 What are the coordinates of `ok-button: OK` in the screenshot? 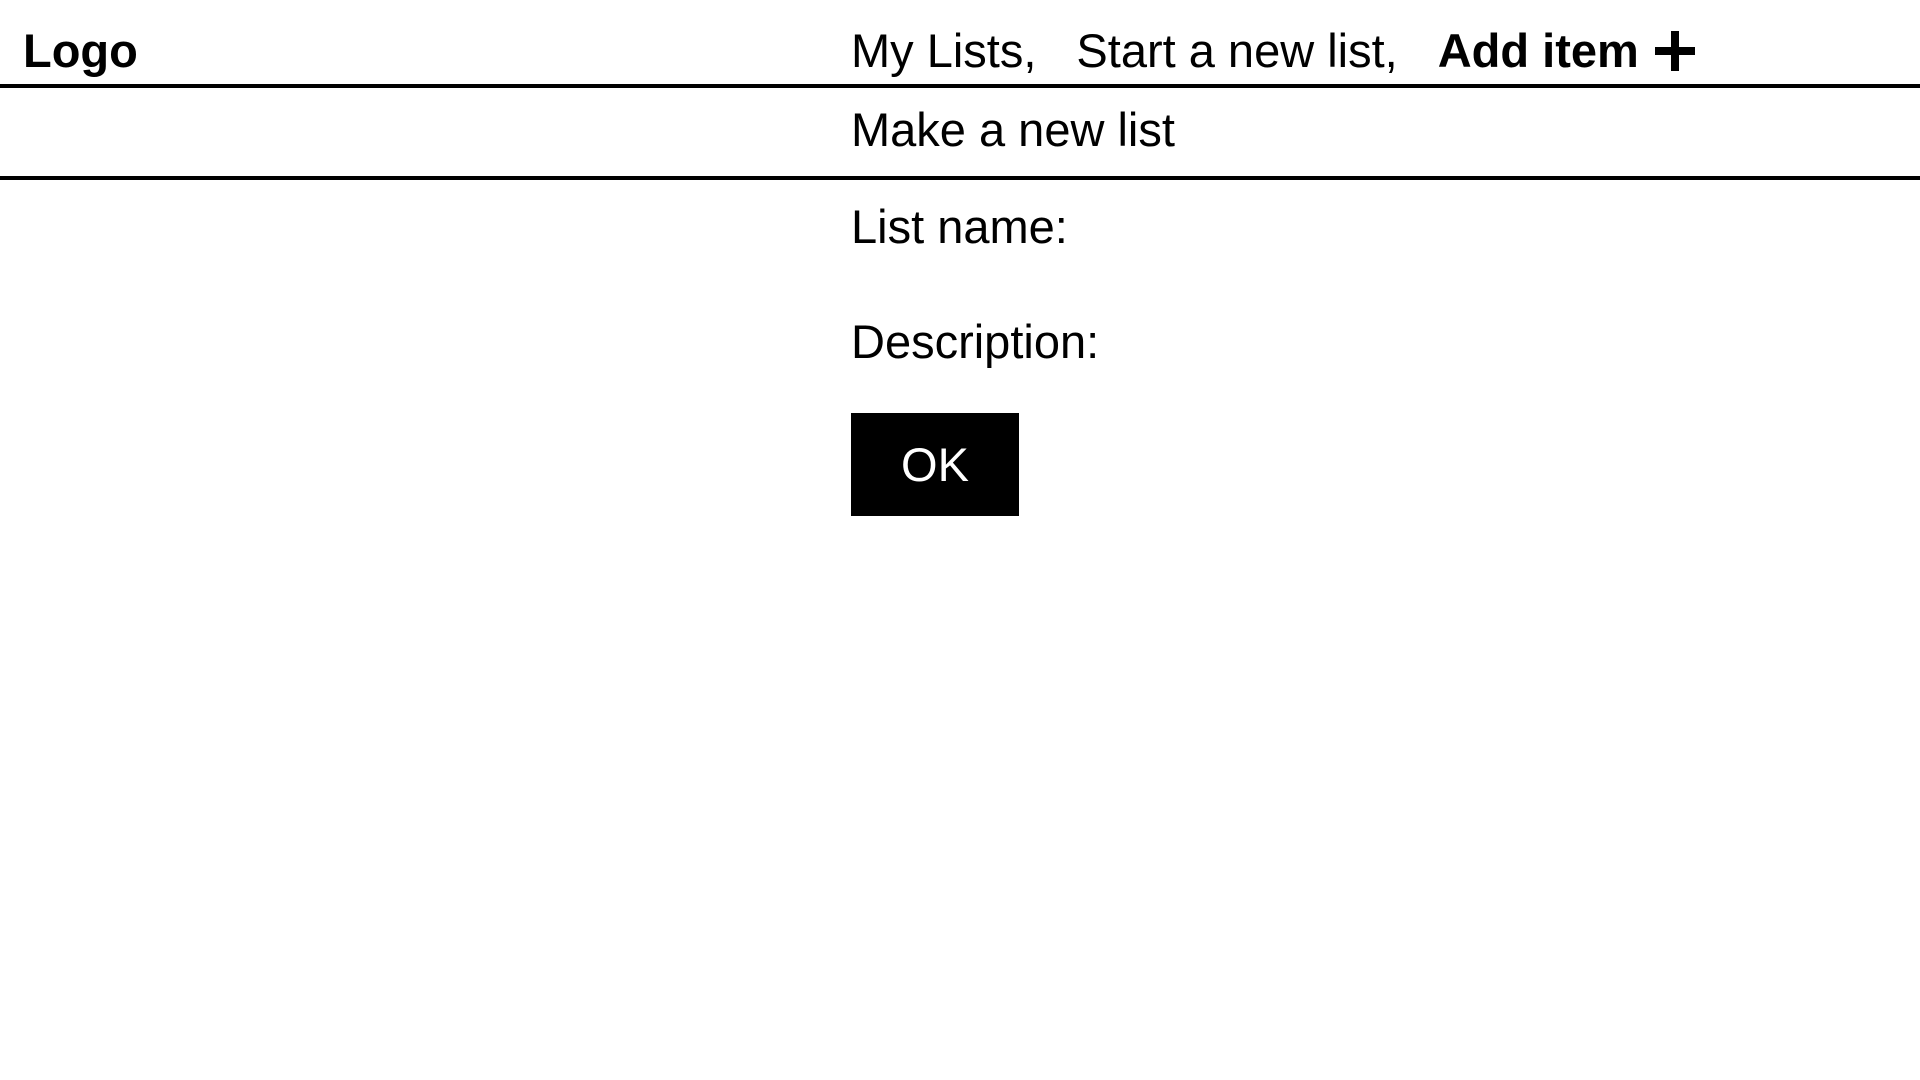 It's located at (935, 464).